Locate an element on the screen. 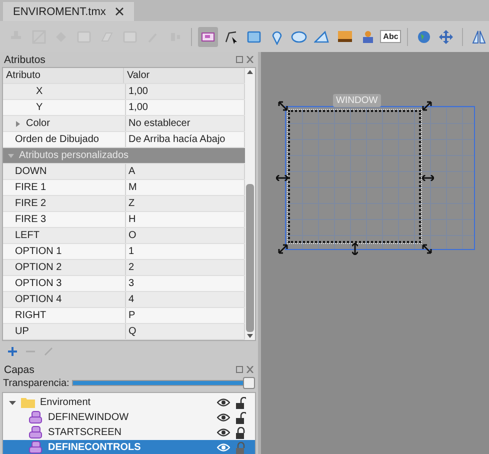 Image resolution: width=489 pixels, height=454 pixels. property-name: OPTION 3 is located at coordinates (38, 283).